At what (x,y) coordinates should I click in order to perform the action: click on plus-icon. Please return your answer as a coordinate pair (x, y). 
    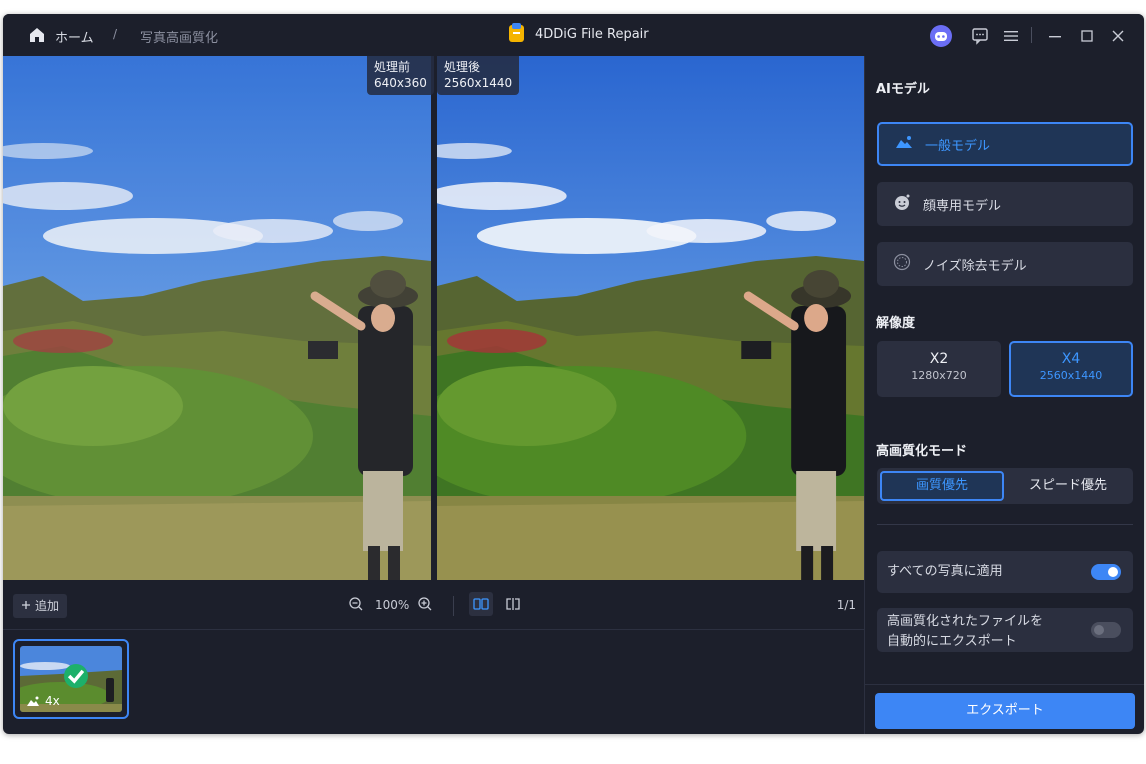
    Looking at the image, I should click on (26, 606).